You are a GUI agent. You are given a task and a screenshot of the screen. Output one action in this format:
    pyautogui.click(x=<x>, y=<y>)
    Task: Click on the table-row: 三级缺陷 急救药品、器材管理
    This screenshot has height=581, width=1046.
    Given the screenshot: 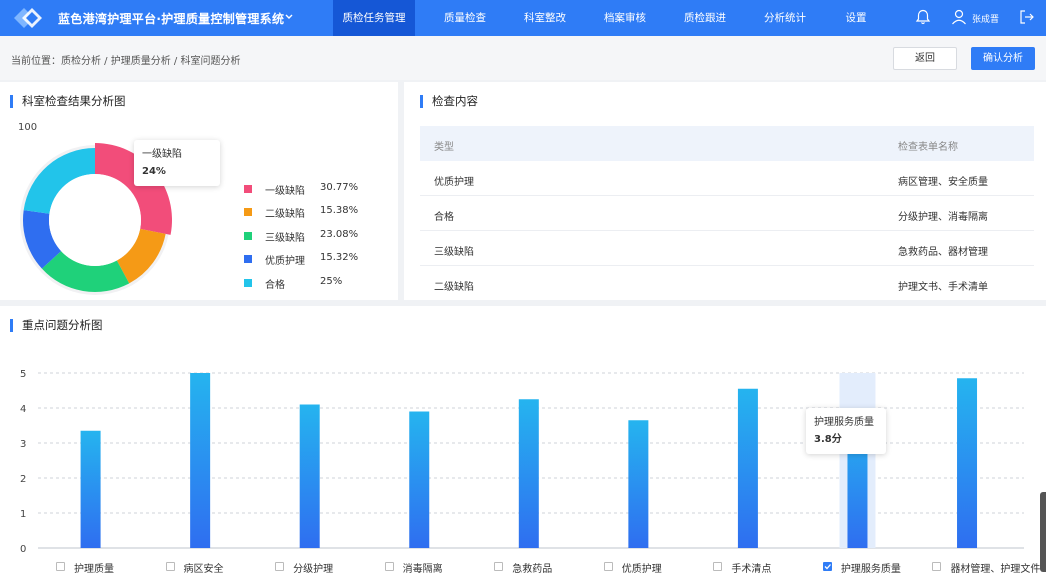 What is the action you would take?
    pyautogui.click(x=727, y=248)
    